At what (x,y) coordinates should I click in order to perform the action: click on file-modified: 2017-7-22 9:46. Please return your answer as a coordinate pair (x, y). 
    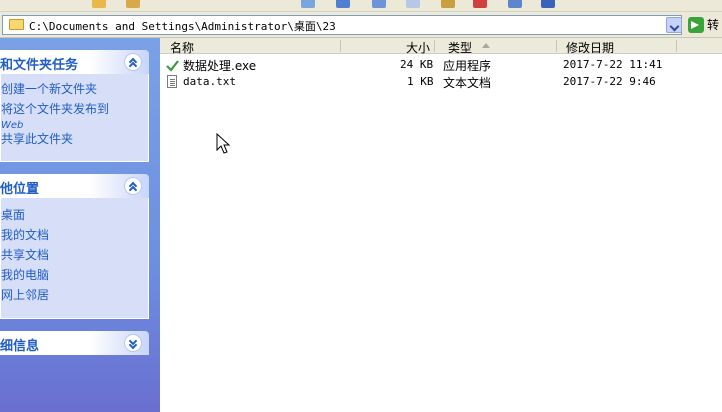
    Looking at the image, I should click on (609, 81).